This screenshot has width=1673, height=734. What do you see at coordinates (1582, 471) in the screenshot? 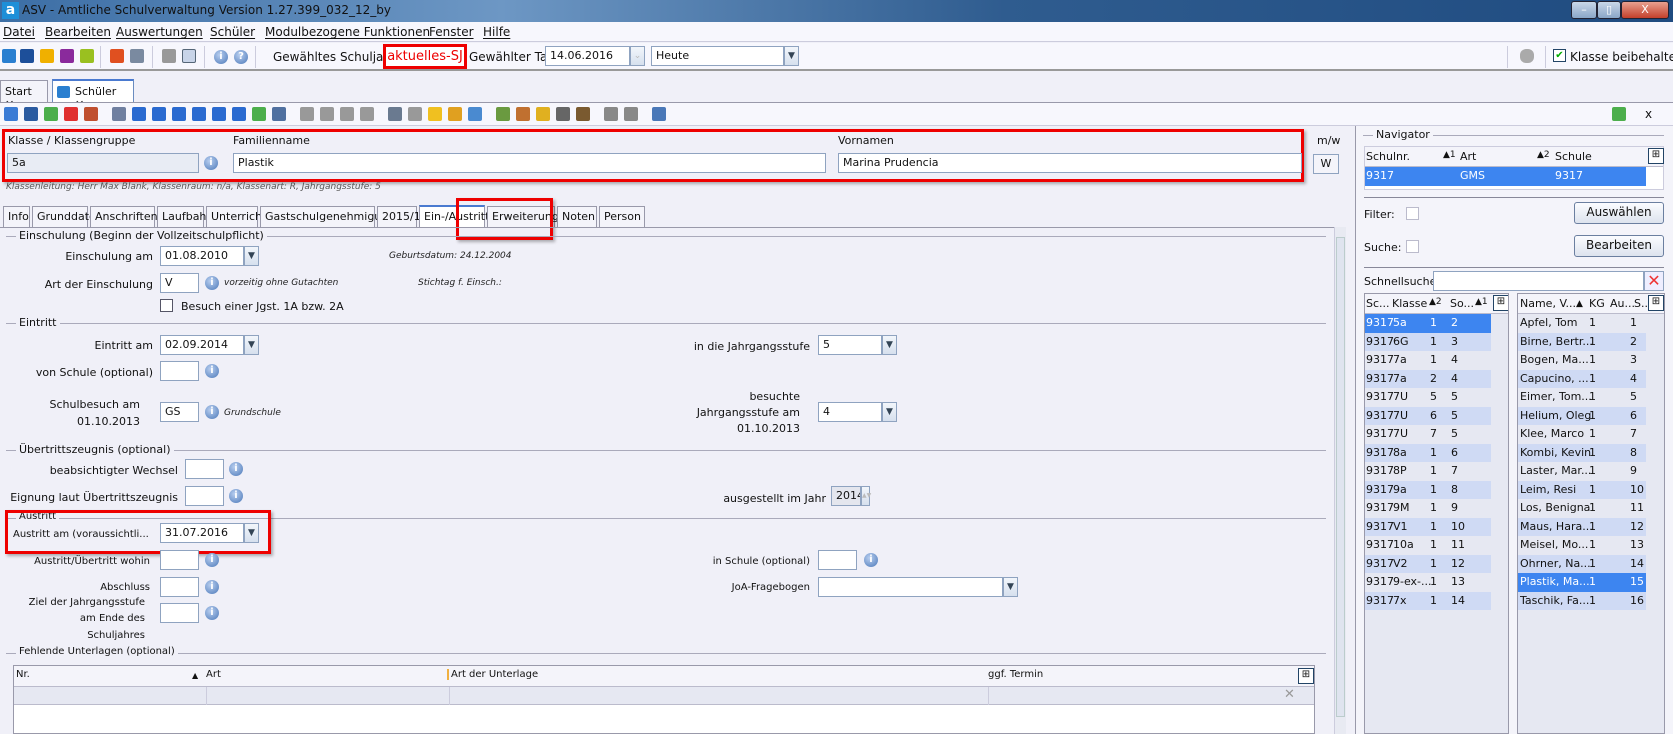
I see `list-item: Laster, Mar... 1 9` at bounding box center [1582, 471].